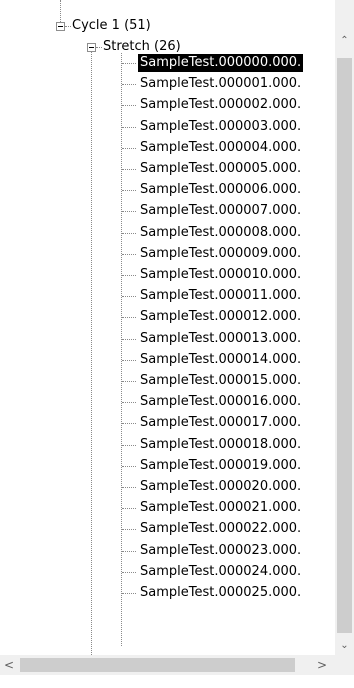 The height and width of the screenshot is (688, 354). I want to click on horizontal-scrollbar: < >, so click(167, 665).